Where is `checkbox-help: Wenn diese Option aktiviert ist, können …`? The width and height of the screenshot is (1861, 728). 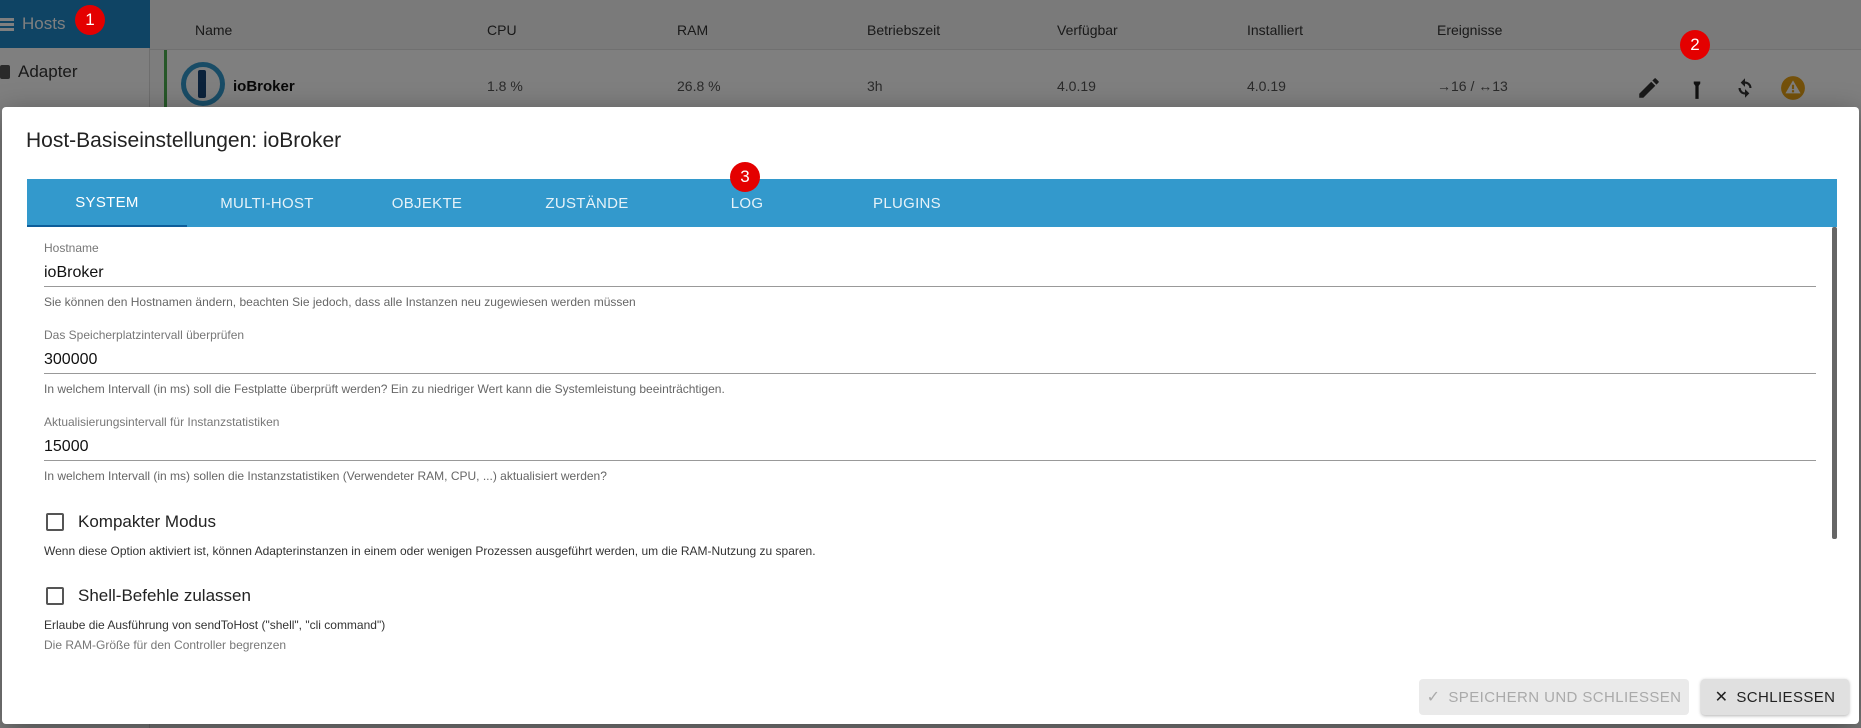
checkbox-help: Wenn diese Option aktiviert ist, können … is located at coordinates (430, 551).